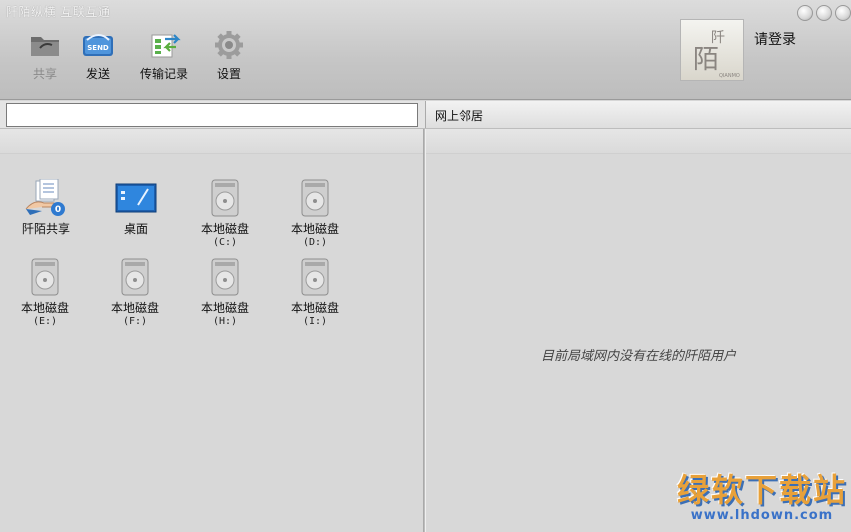 The height and width of the screenshot is (532, 851). I want to click on app-title: 阡陌纵横 互联互通, so click(58, 12).